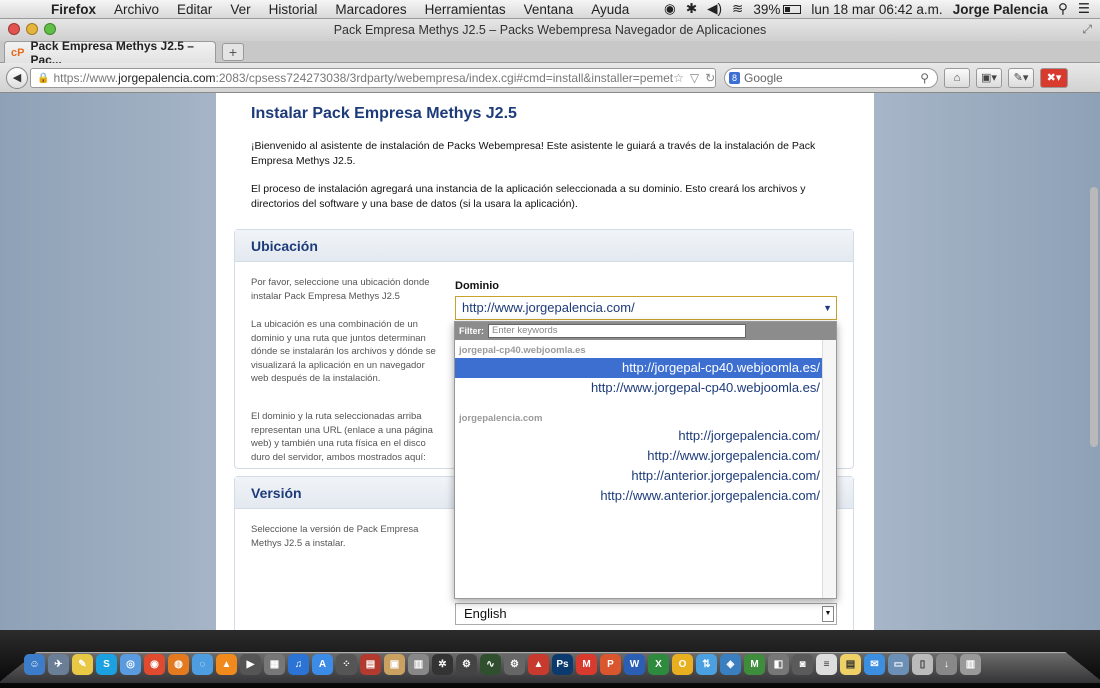  Describe the element at coordinates (233, 52) in the screenshot. I see `new-tab-button: +` at that location.